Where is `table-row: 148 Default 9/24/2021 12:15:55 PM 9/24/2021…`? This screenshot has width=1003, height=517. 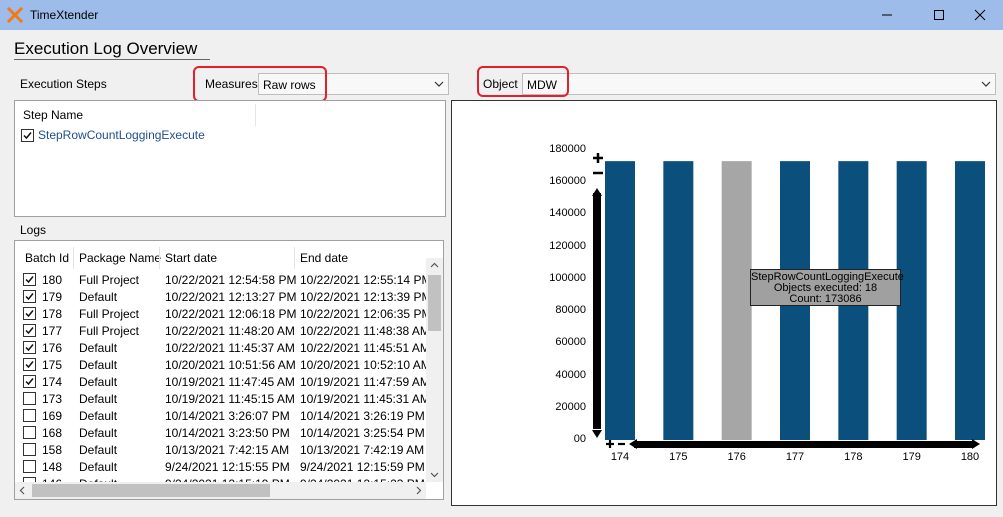
table-row: 148 Default 9/24/2021 12:15:55 PM 9/24/2021… is located at coordinates (221, 466).